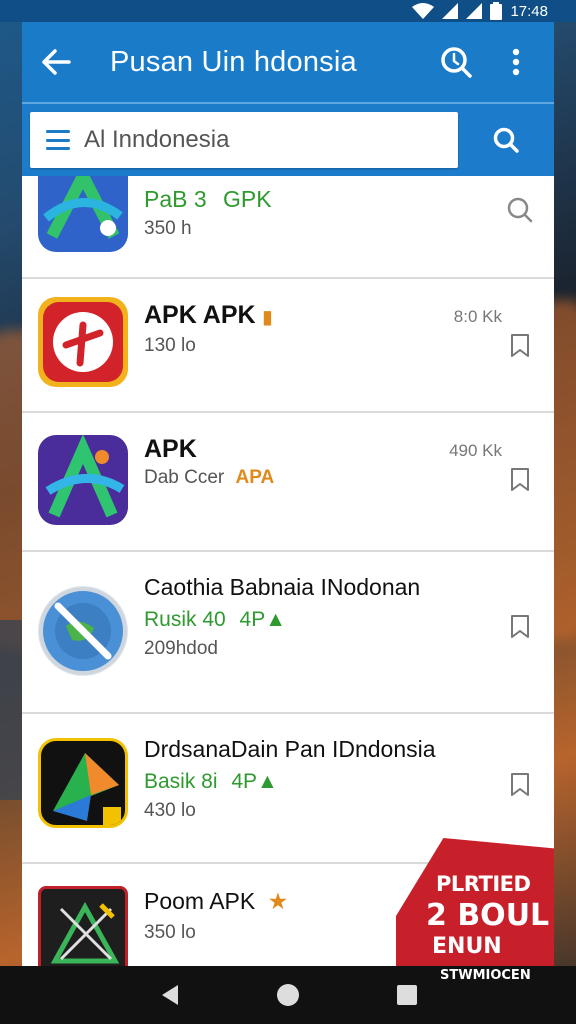 The image size is (576, 1024). Describe the element at coordinates (209, 477) in the screenshot. I see `app-meta: Dab Ccer APA` at that location.